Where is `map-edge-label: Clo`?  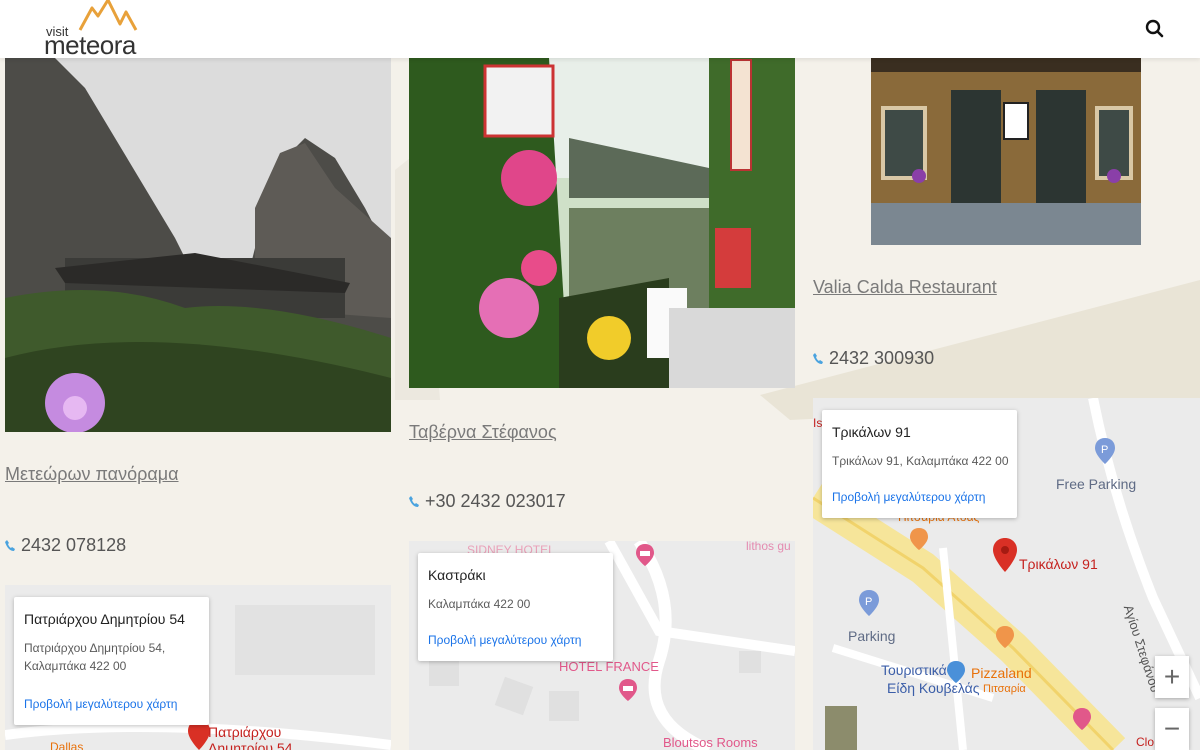
map-edge-label: Clo is located at coordinates (1145, 742).